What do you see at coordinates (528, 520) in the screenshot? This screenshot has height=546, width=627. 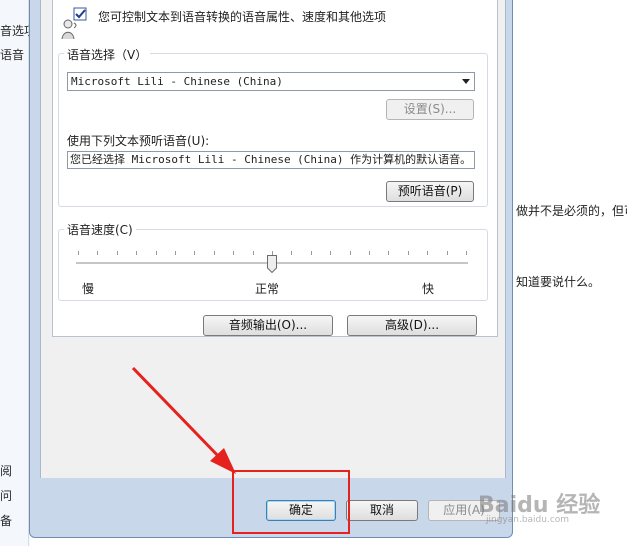 I see `baidu-watermark-url: jingyan.baidu.com` at bounding box center [528, 520].